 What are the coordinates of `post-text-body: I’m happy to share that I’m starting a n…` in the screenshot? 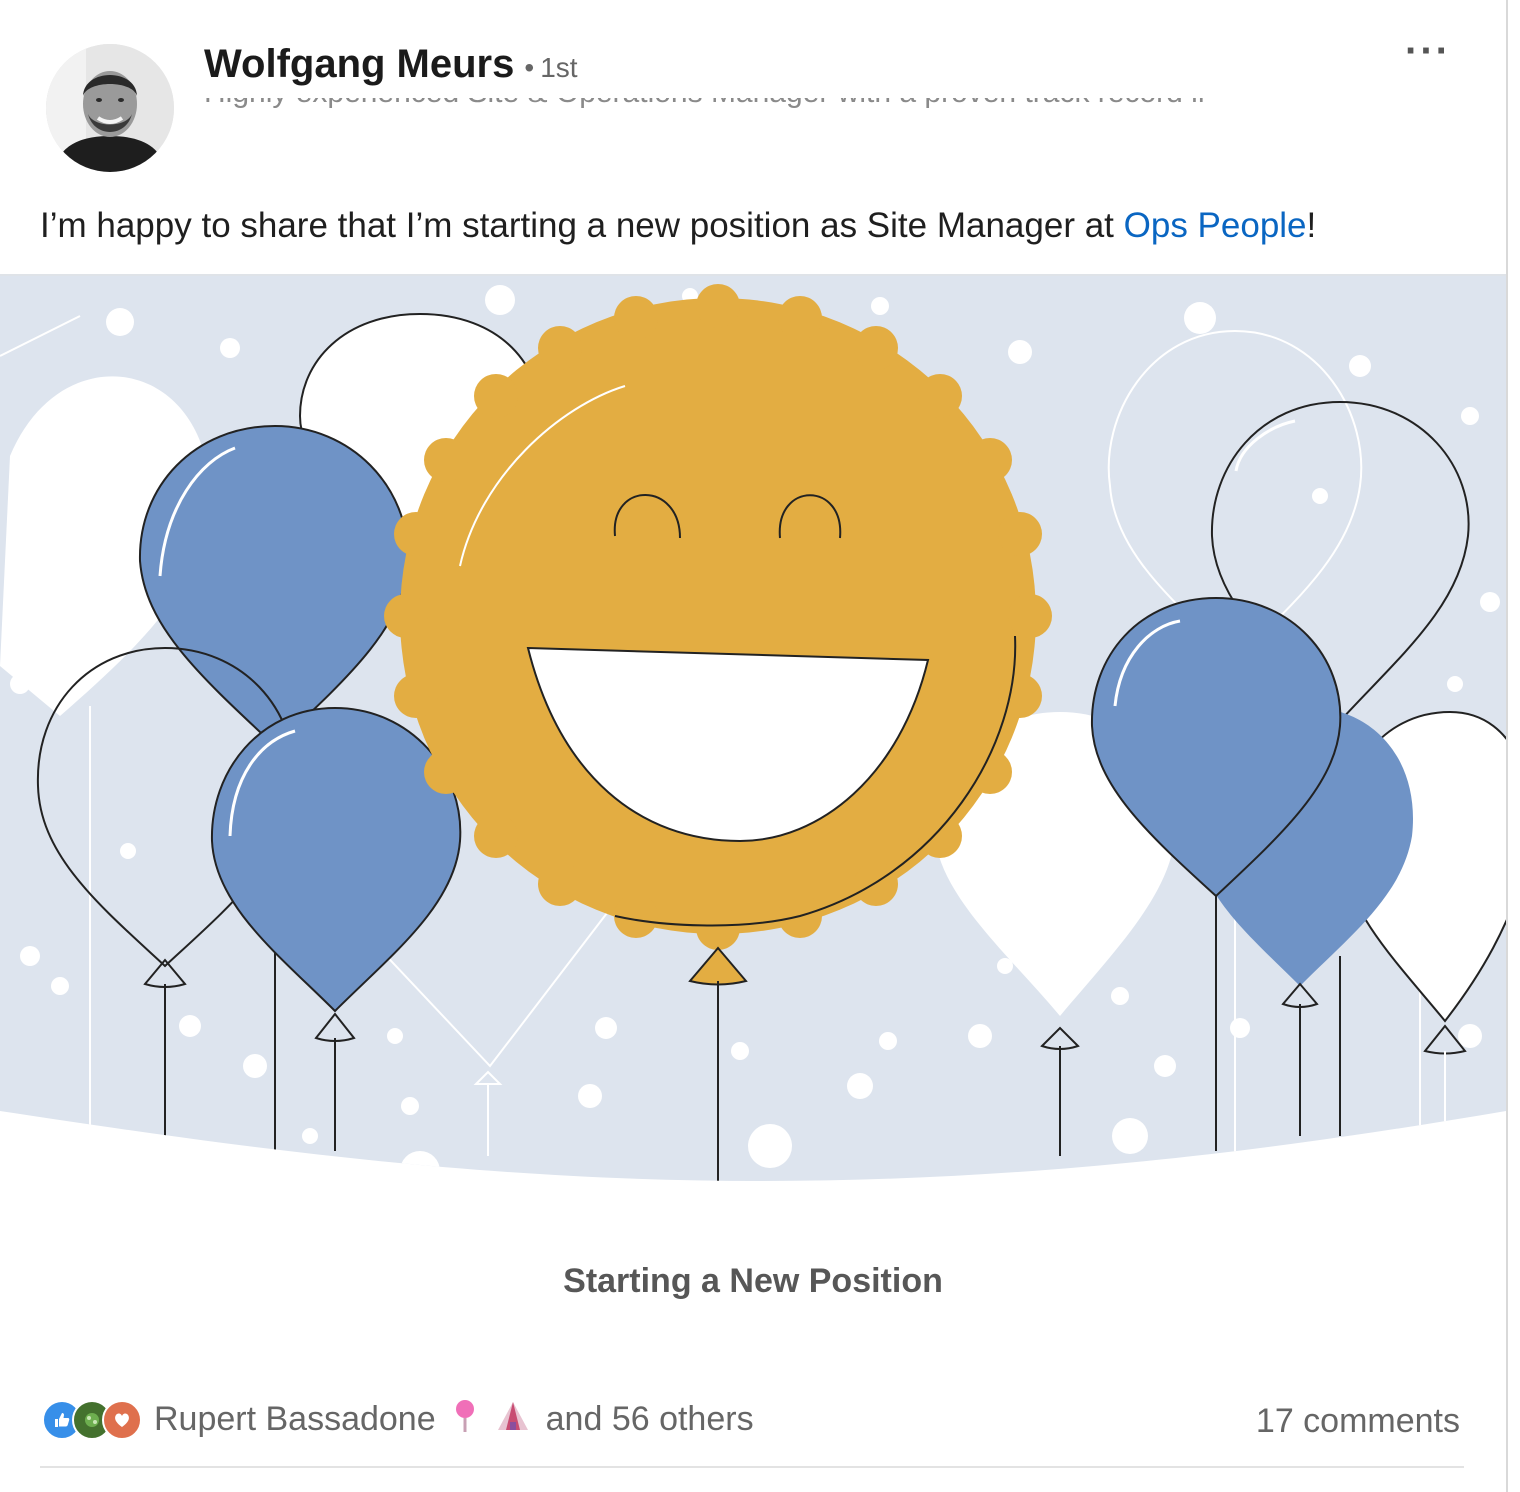 It's located at (582, 225).